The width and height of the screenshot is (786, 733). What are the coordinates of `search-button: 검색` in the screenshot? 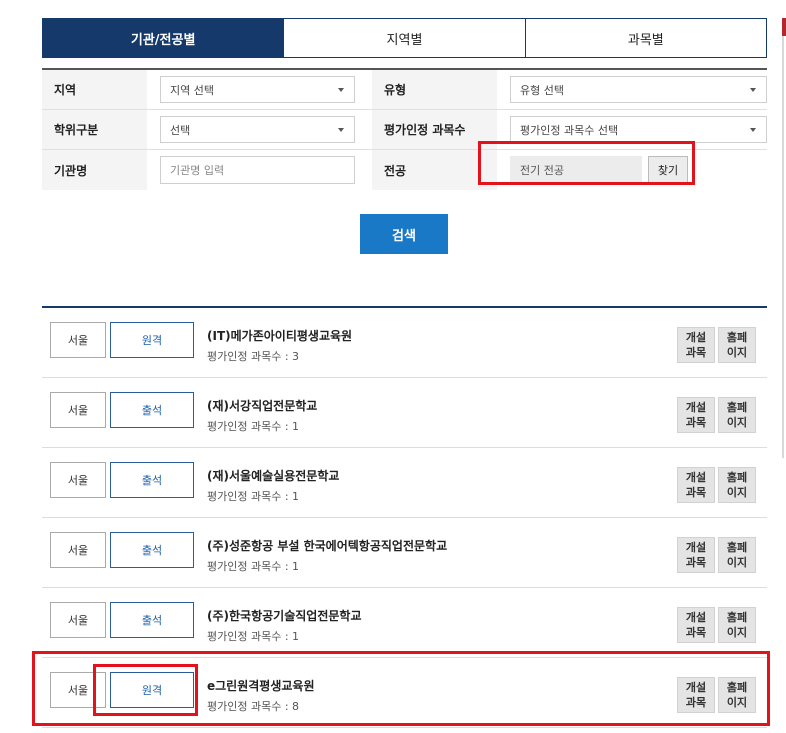 It's located at (404, 234).